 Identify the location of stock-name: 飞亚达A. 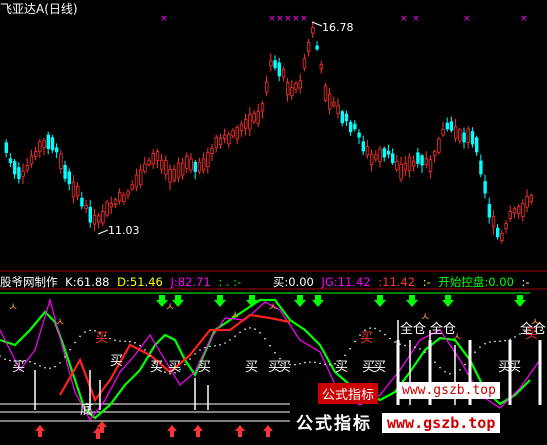
(22, 9).